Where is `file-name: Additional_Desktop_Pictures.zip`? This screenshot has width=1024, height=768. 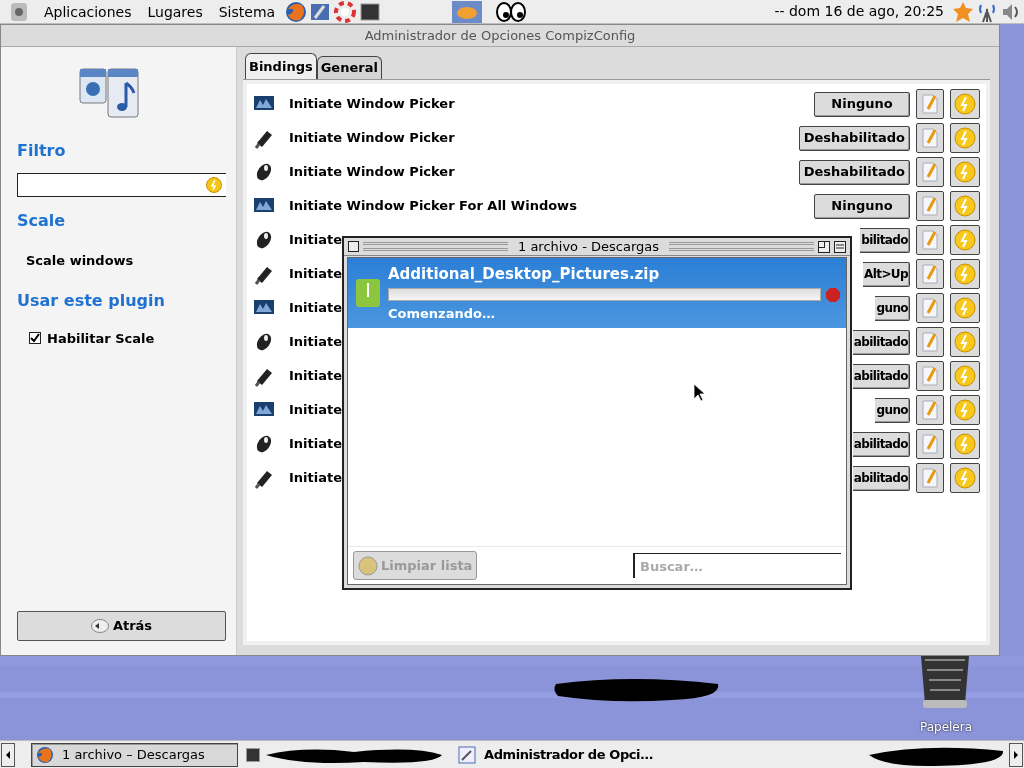
file-name: Additional_Desktop_Pictures.zip is located at coordinates (524, 274).